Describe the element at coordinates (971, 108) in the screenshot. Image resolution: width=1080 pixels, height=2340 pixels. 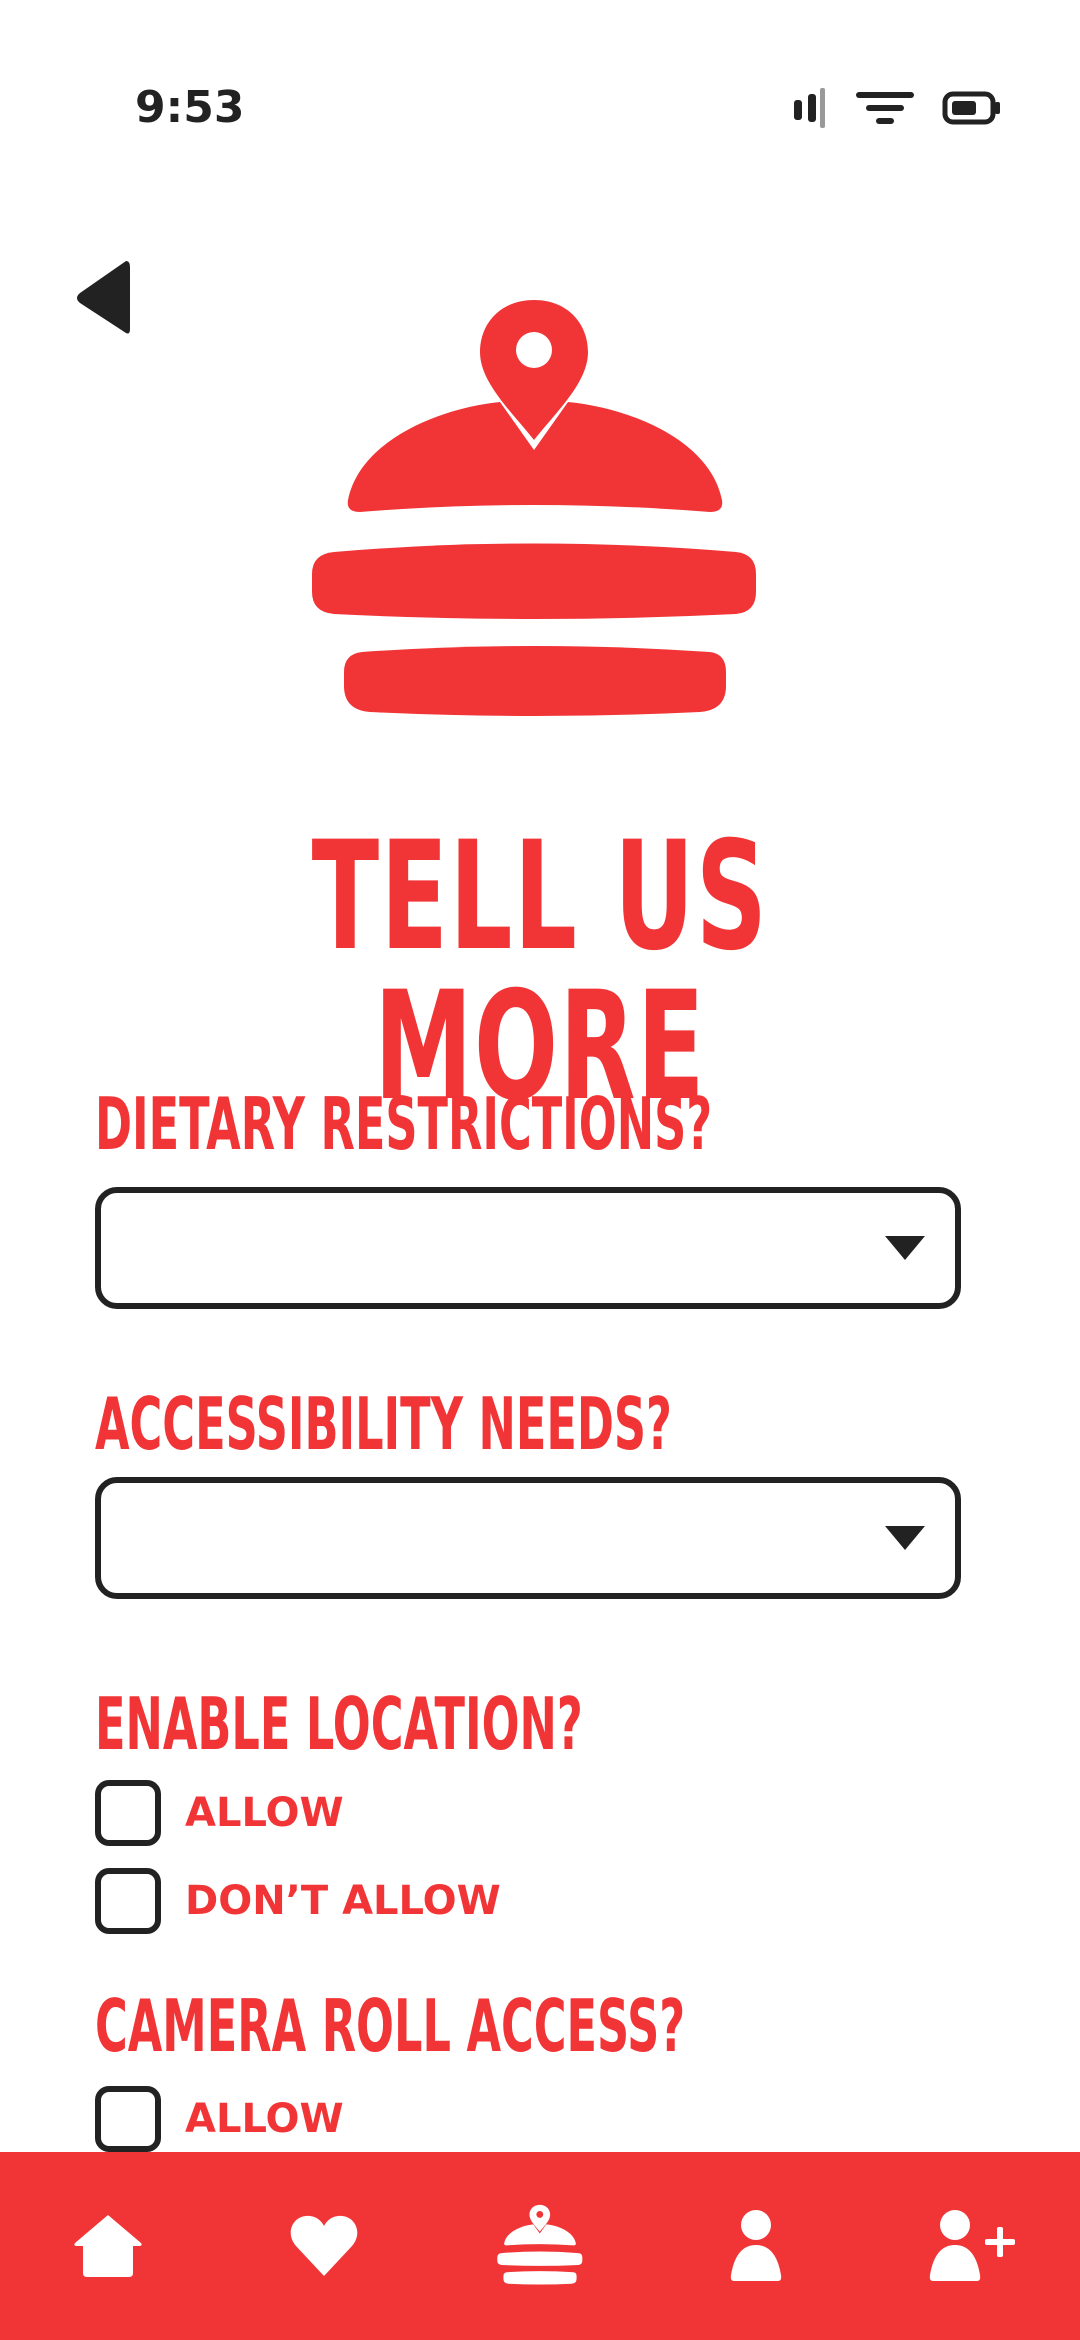
I see `battery-icon` at that location.